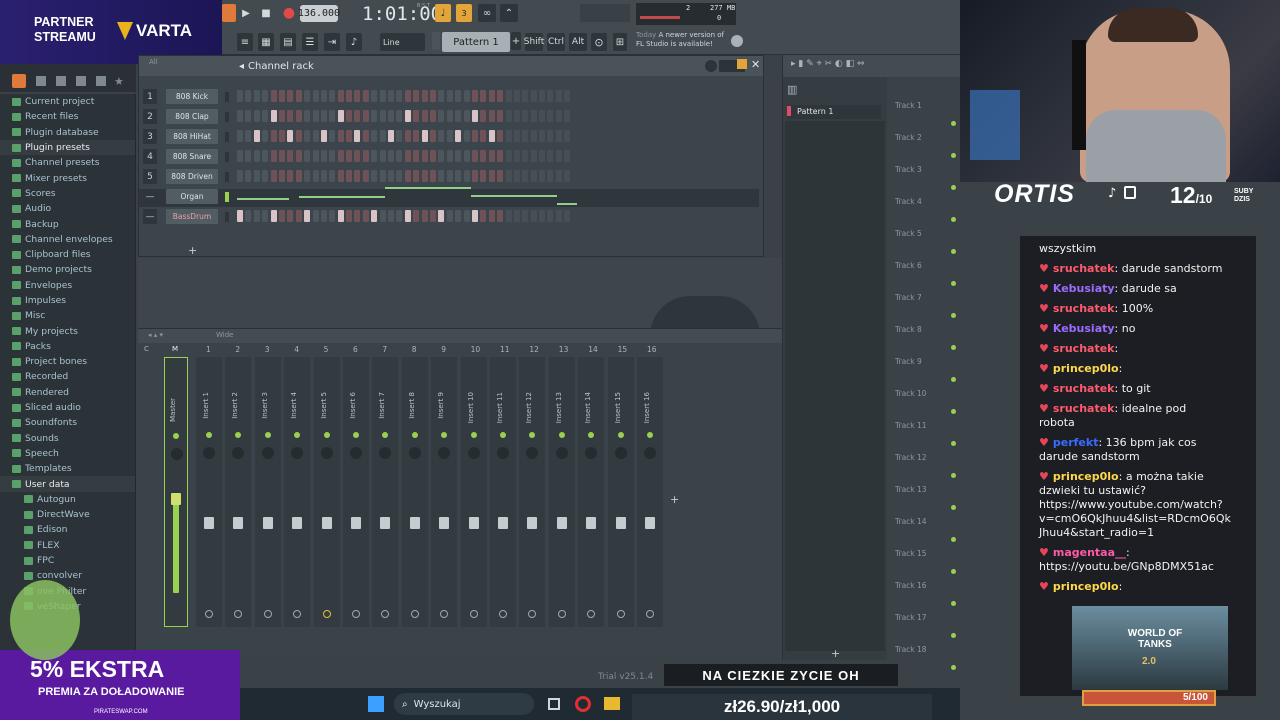 The image size is (1280, 720). I want to click on track-header: Track 5, so click(908, 233).